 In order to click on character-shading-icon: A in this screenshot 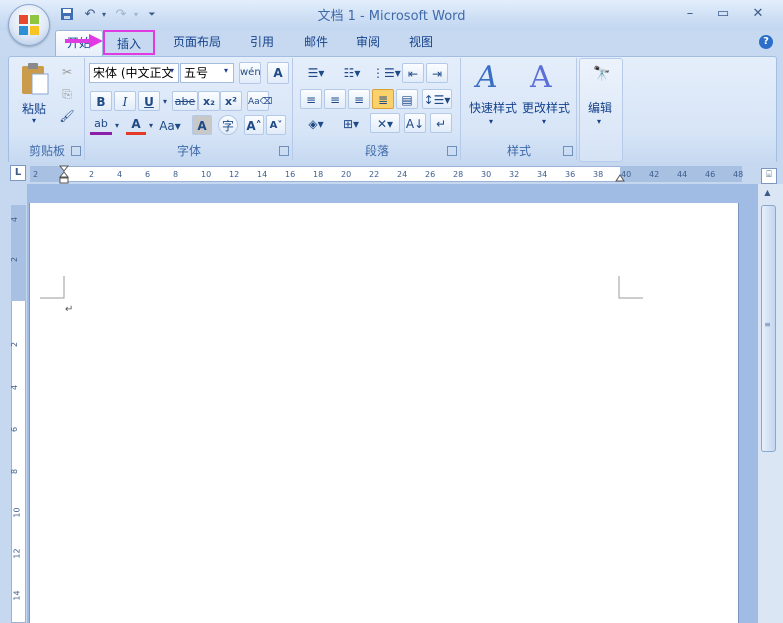, I will do `click(202, 125)`.